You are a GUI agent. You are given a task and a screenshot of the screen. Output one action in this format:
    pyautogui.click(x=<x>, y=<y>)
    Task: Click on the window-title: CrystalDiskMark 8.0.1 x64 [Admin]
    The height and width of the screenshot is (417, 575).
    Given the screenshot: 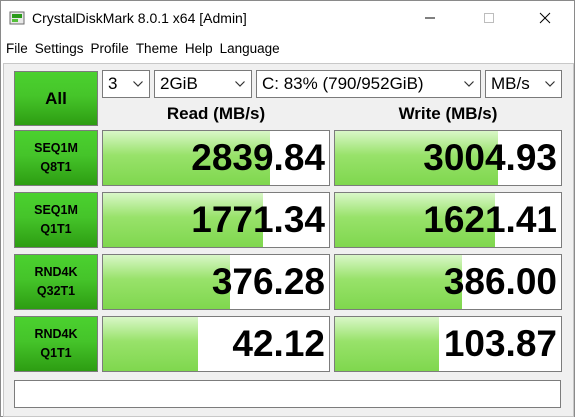 What is the action you would take?
    pyautogui.click(x=139, y=18)
    